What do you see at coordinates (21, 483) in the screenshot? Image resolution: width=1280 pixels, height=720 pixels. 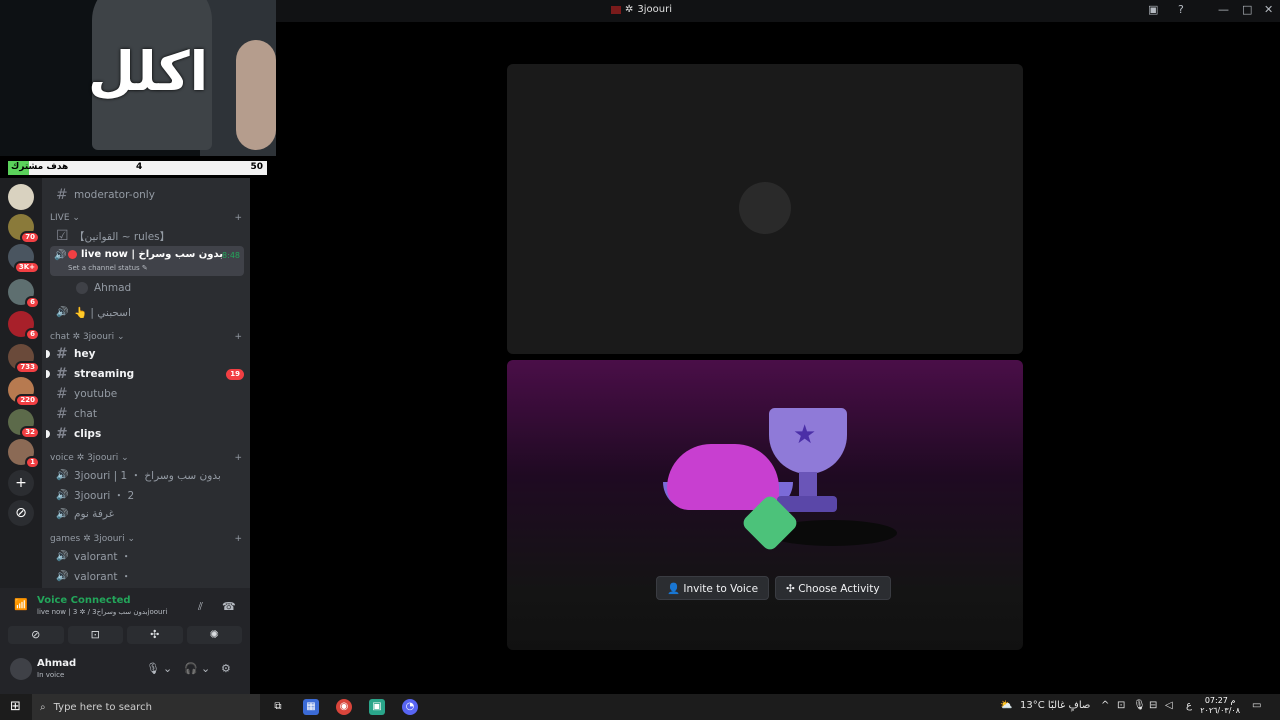 I see `add-server-icon: +` at bounding box center [21, 483].